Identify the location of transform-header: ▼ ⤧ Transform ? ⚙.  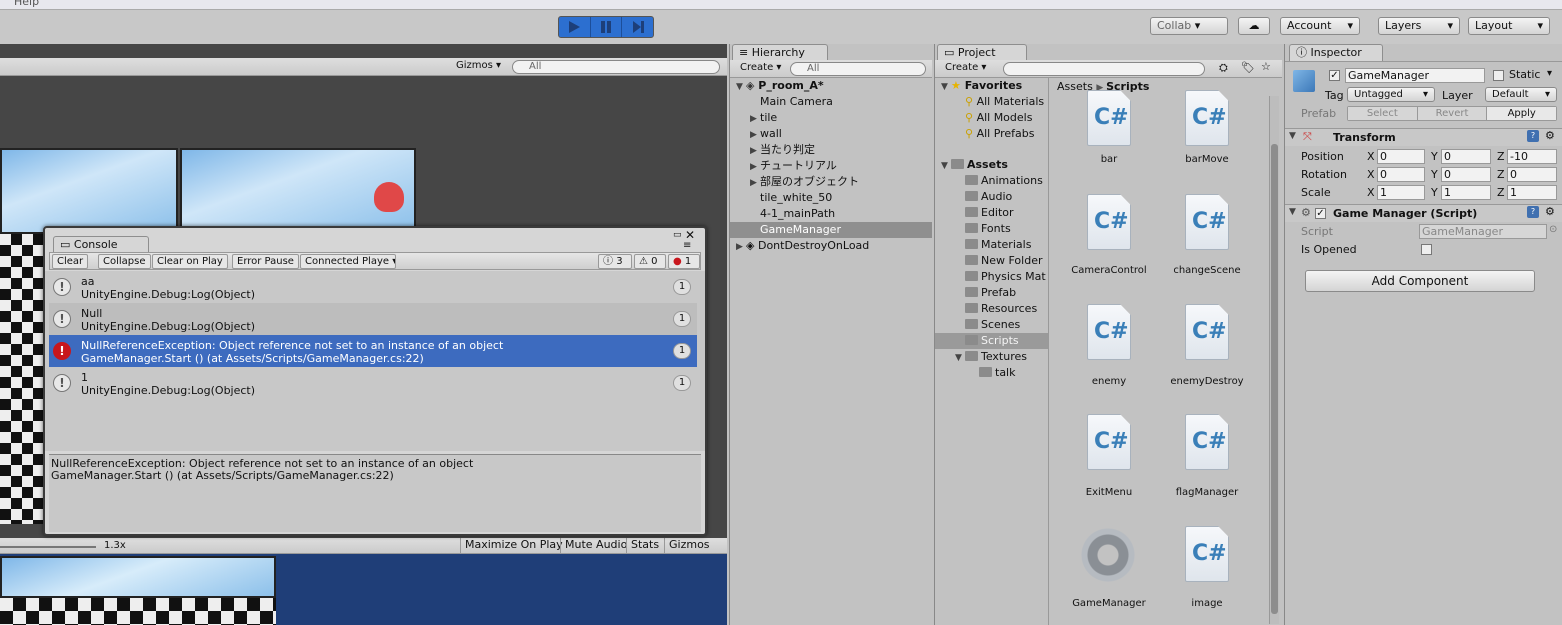
(1423, 137).